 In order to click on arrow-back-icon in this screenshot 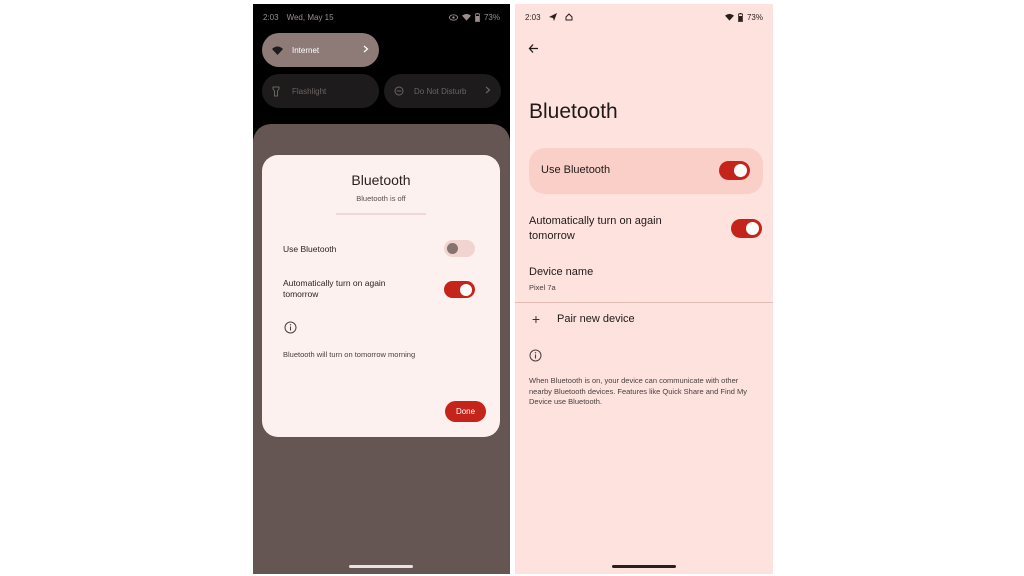, I will do `click(533, 48)`.